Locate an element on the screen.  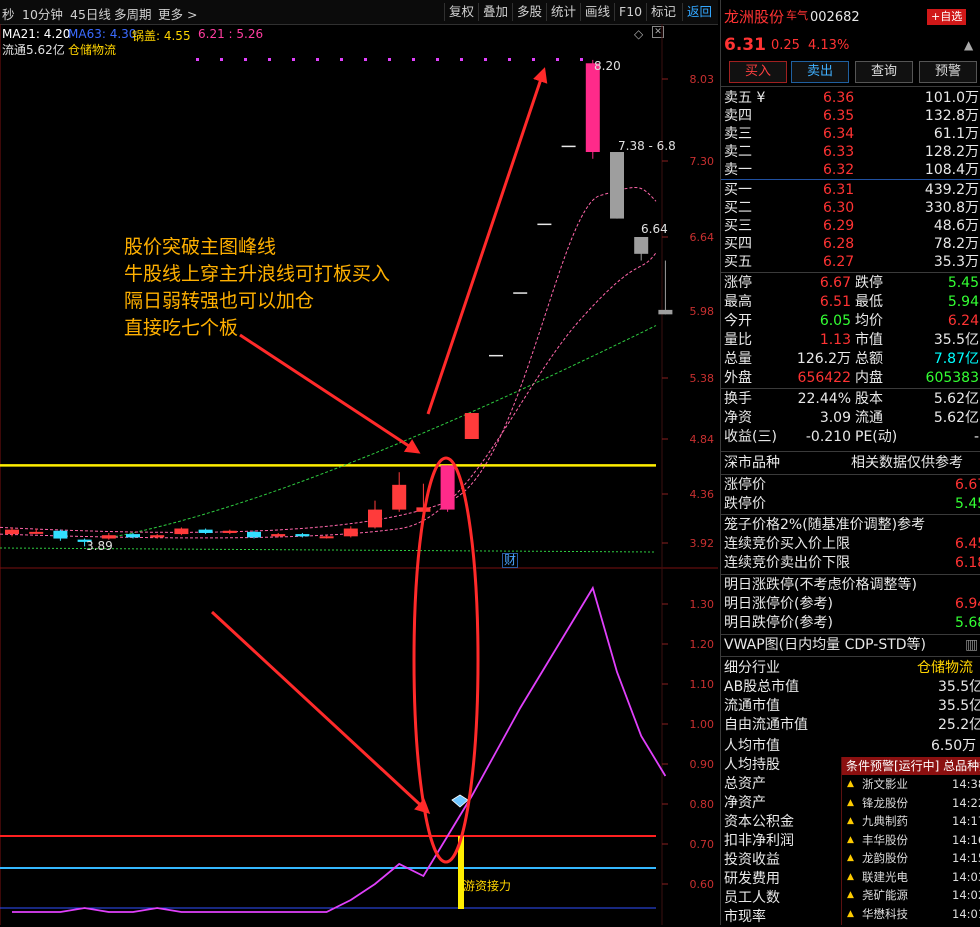
btn-back: 返回 is located at coordinates (699, 12).